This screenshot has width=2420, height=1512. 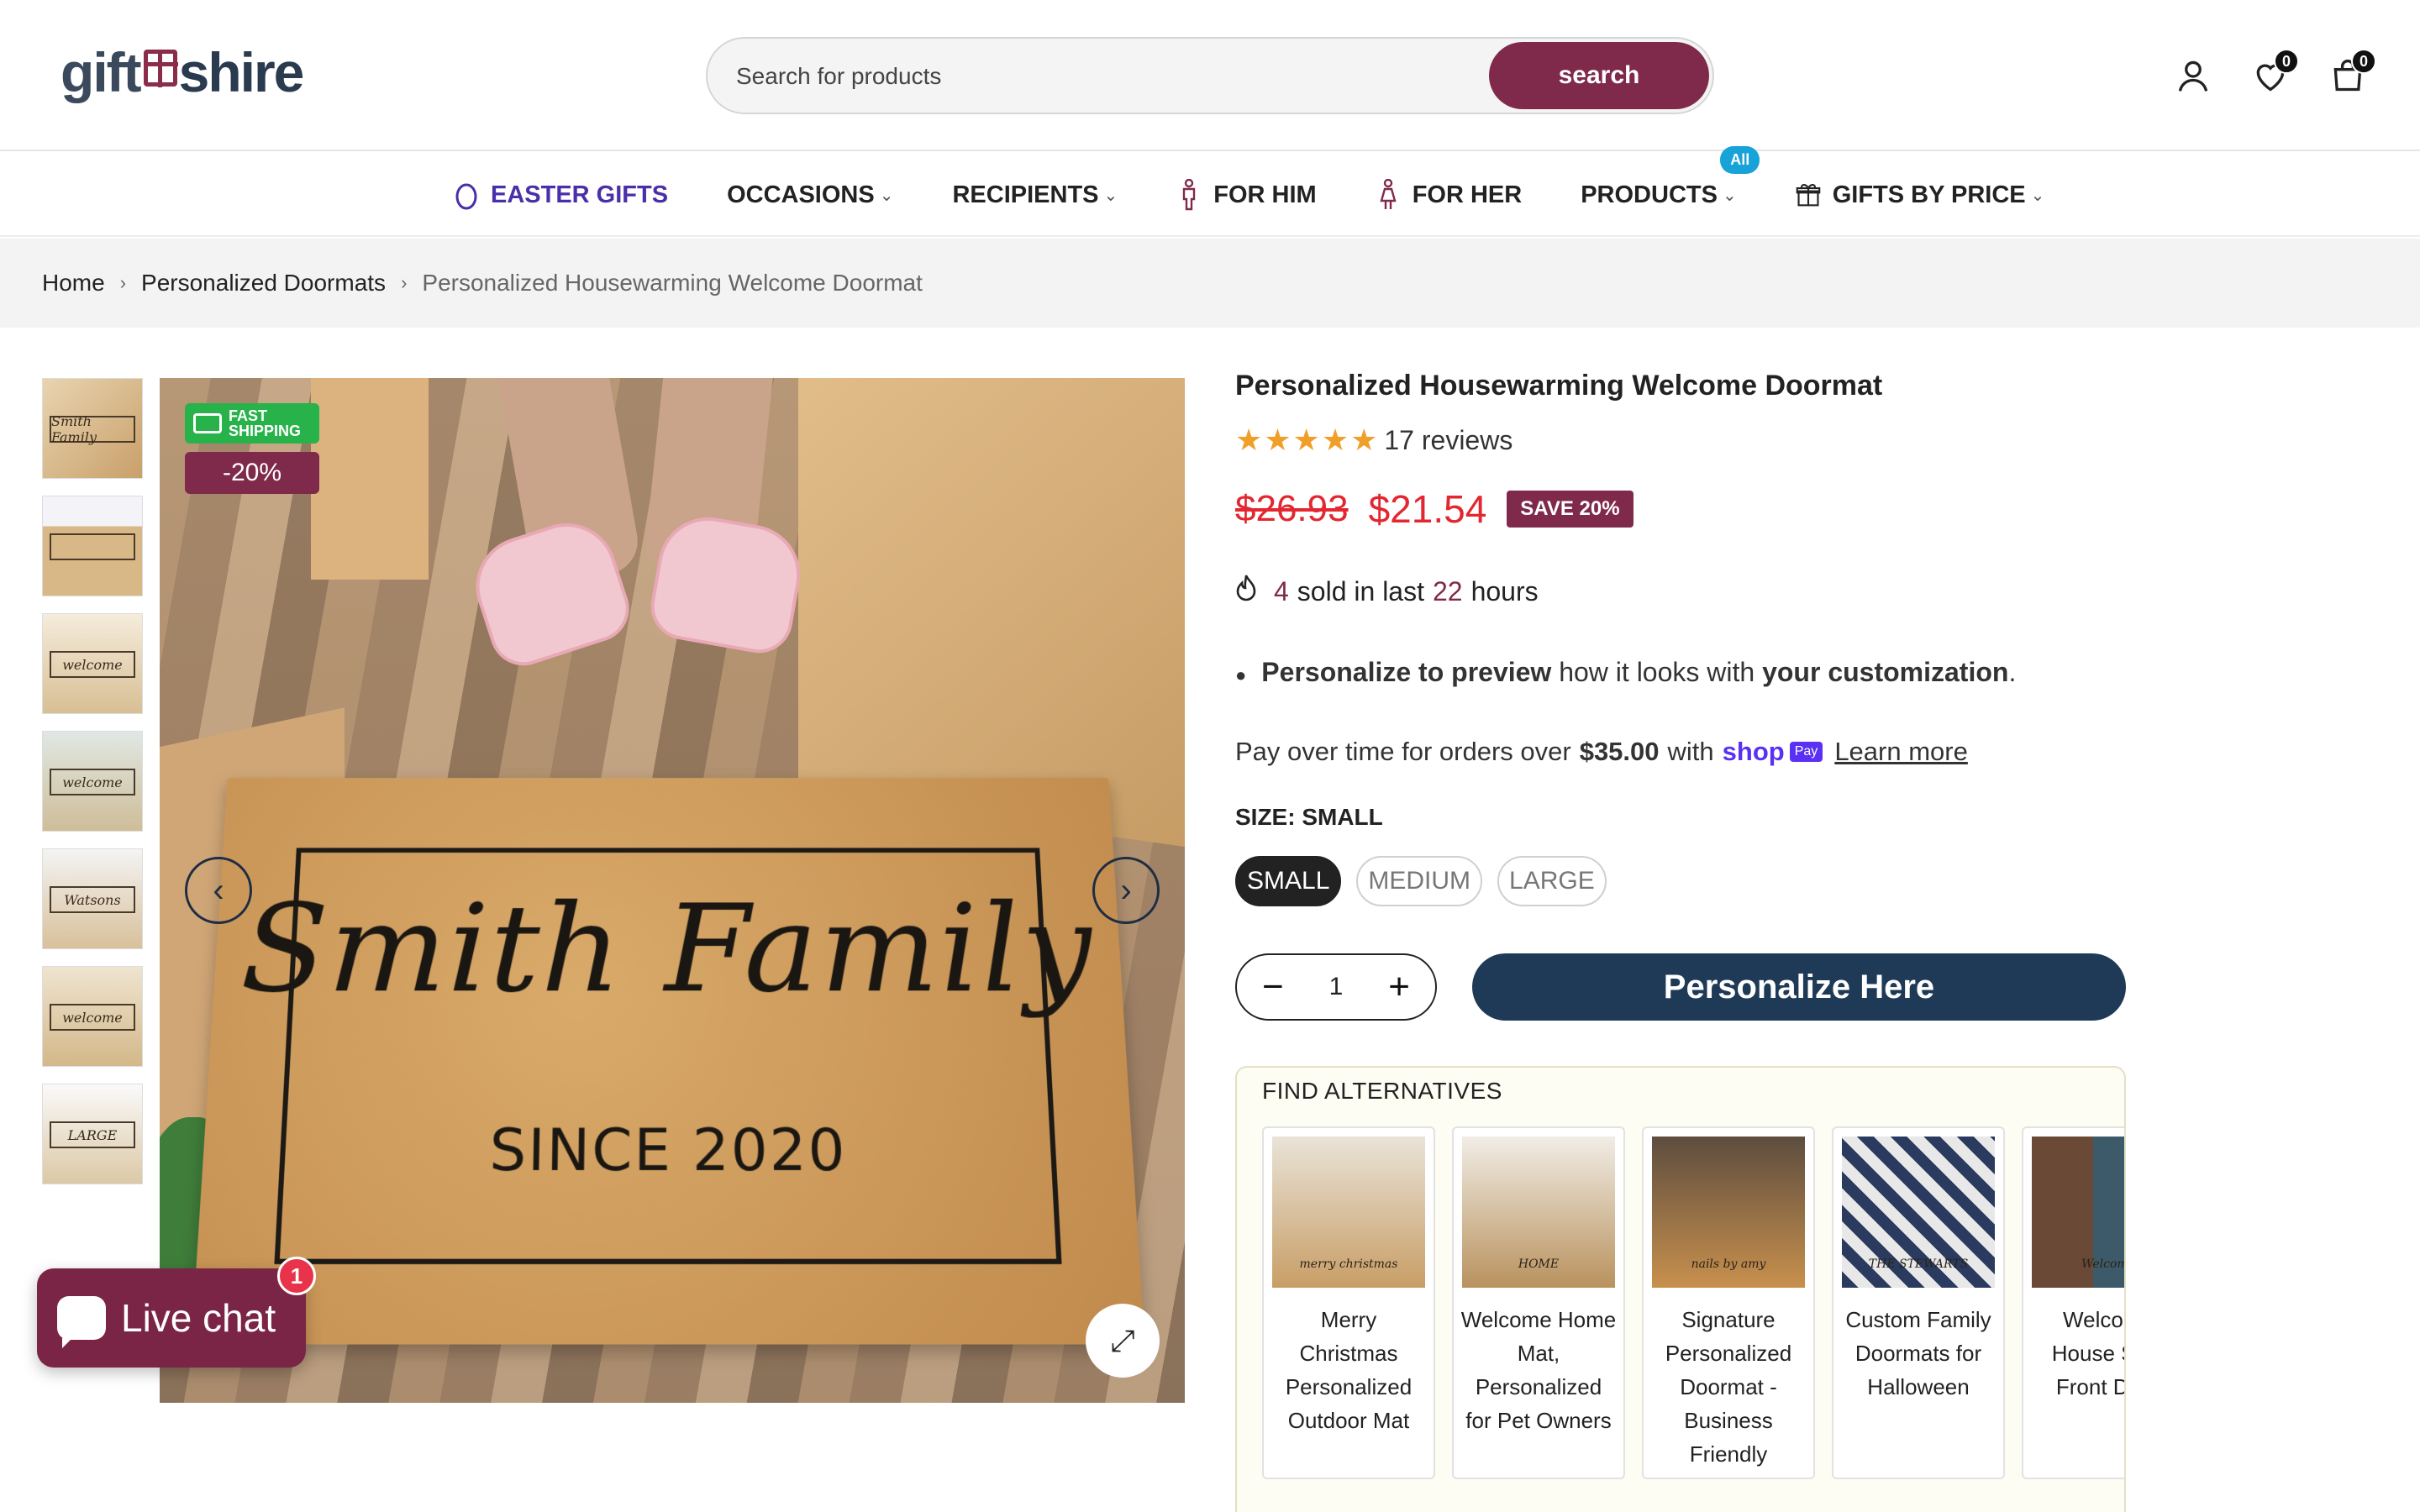 What do you see at coordinates (561, 195) in the screenshot?
I see `nav-easter-gifts: EASTER GIFTS` at bounding box center [561, 195].